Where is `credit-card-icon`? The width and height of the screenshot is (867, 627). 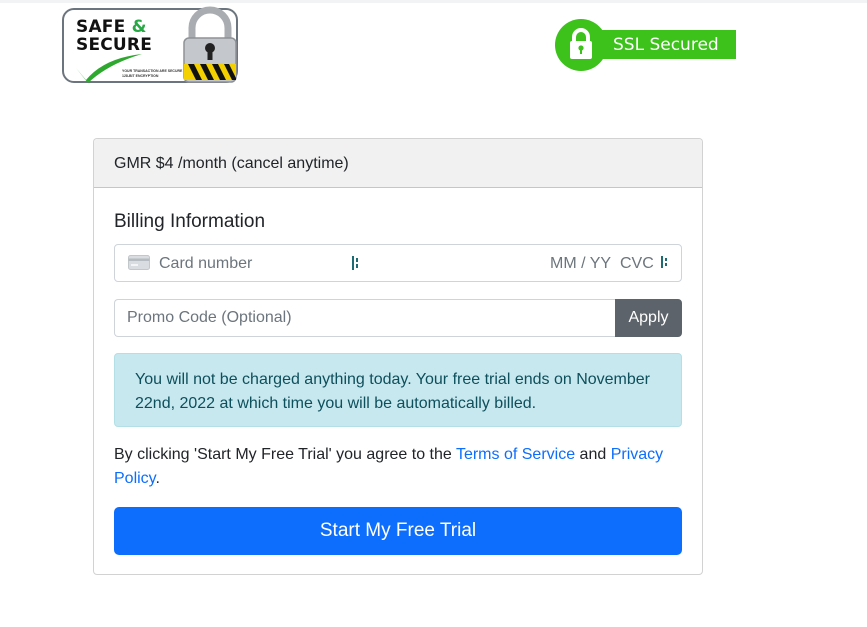
credit-card-icon is located at coordinates (139, 262).